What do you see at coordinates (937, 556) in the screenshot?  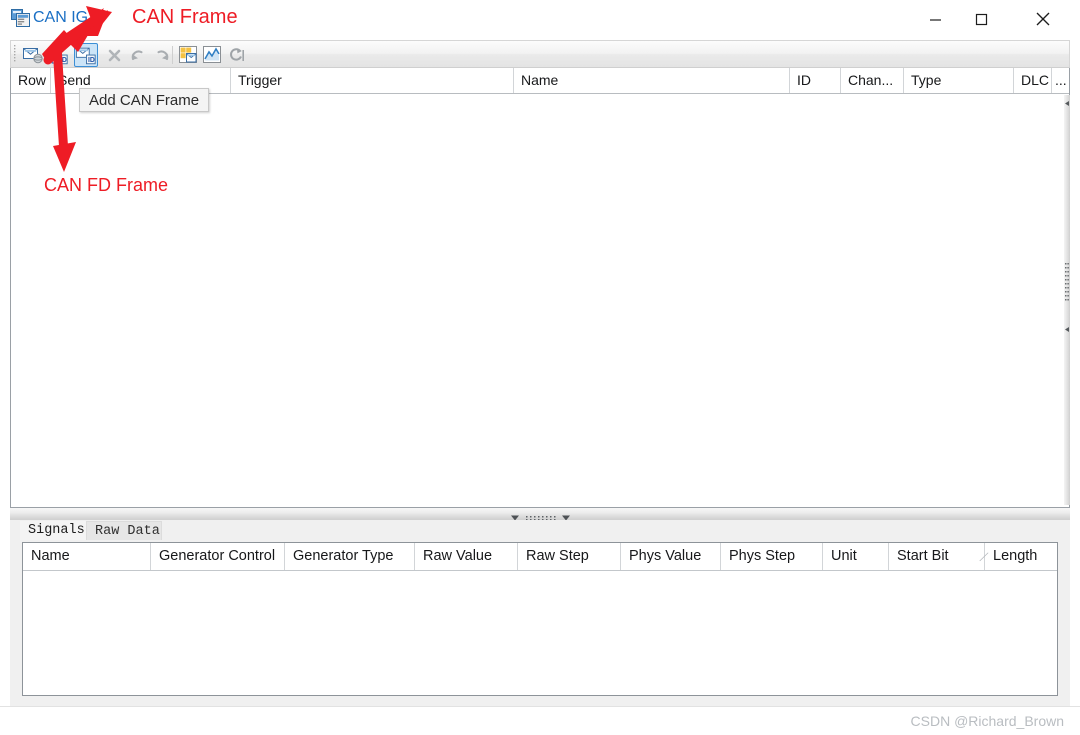 I see `signals-column-header-start-bit: Start Bit` at bounding box center [937, 556].